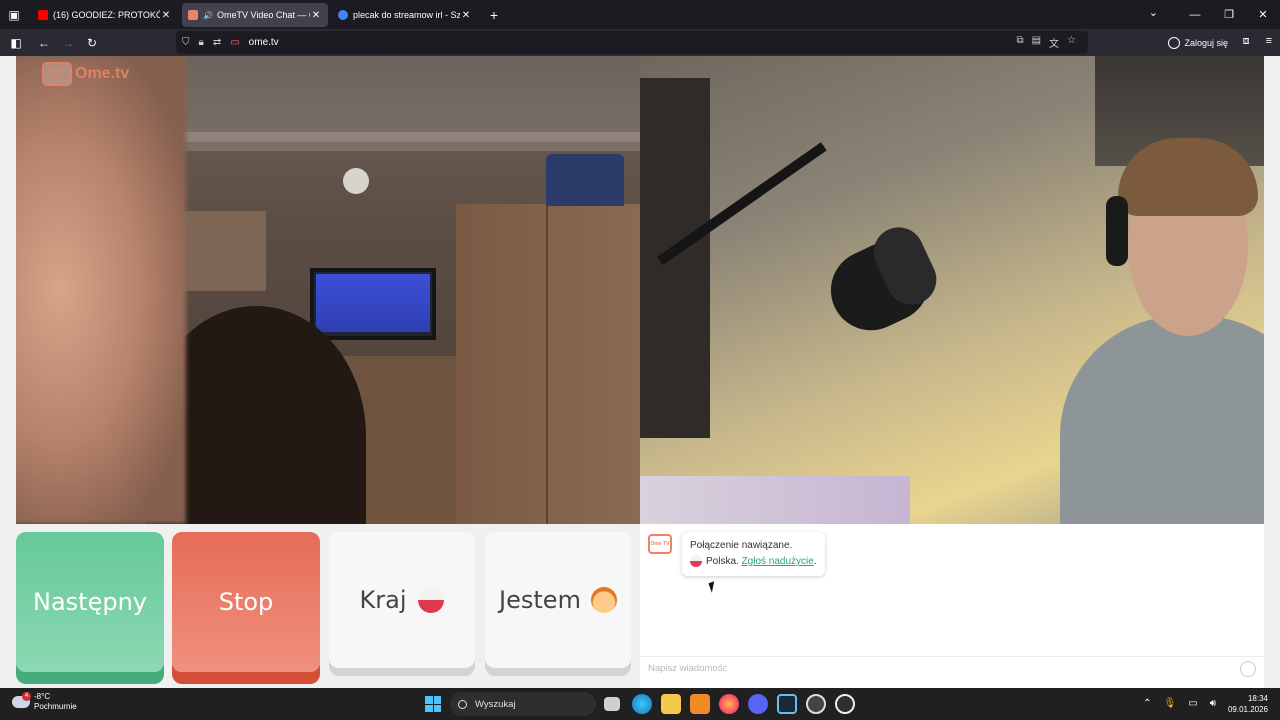  What do you see at coordinates (816, 704) in the screenshot?
I see `app-badge-icon` at bounding box center [816, 704].